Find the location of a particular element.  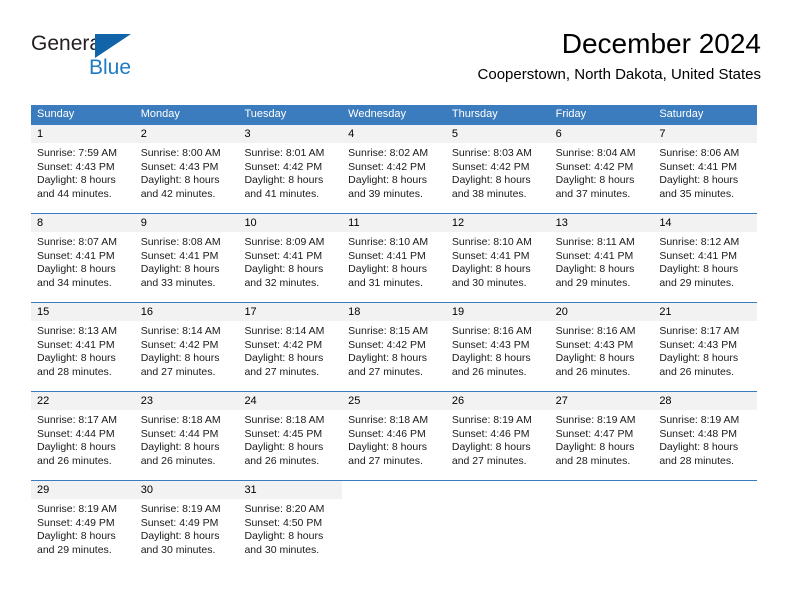

sunrise-text: Sunrise: 8:10 AM is located at coordinates (491, 242).